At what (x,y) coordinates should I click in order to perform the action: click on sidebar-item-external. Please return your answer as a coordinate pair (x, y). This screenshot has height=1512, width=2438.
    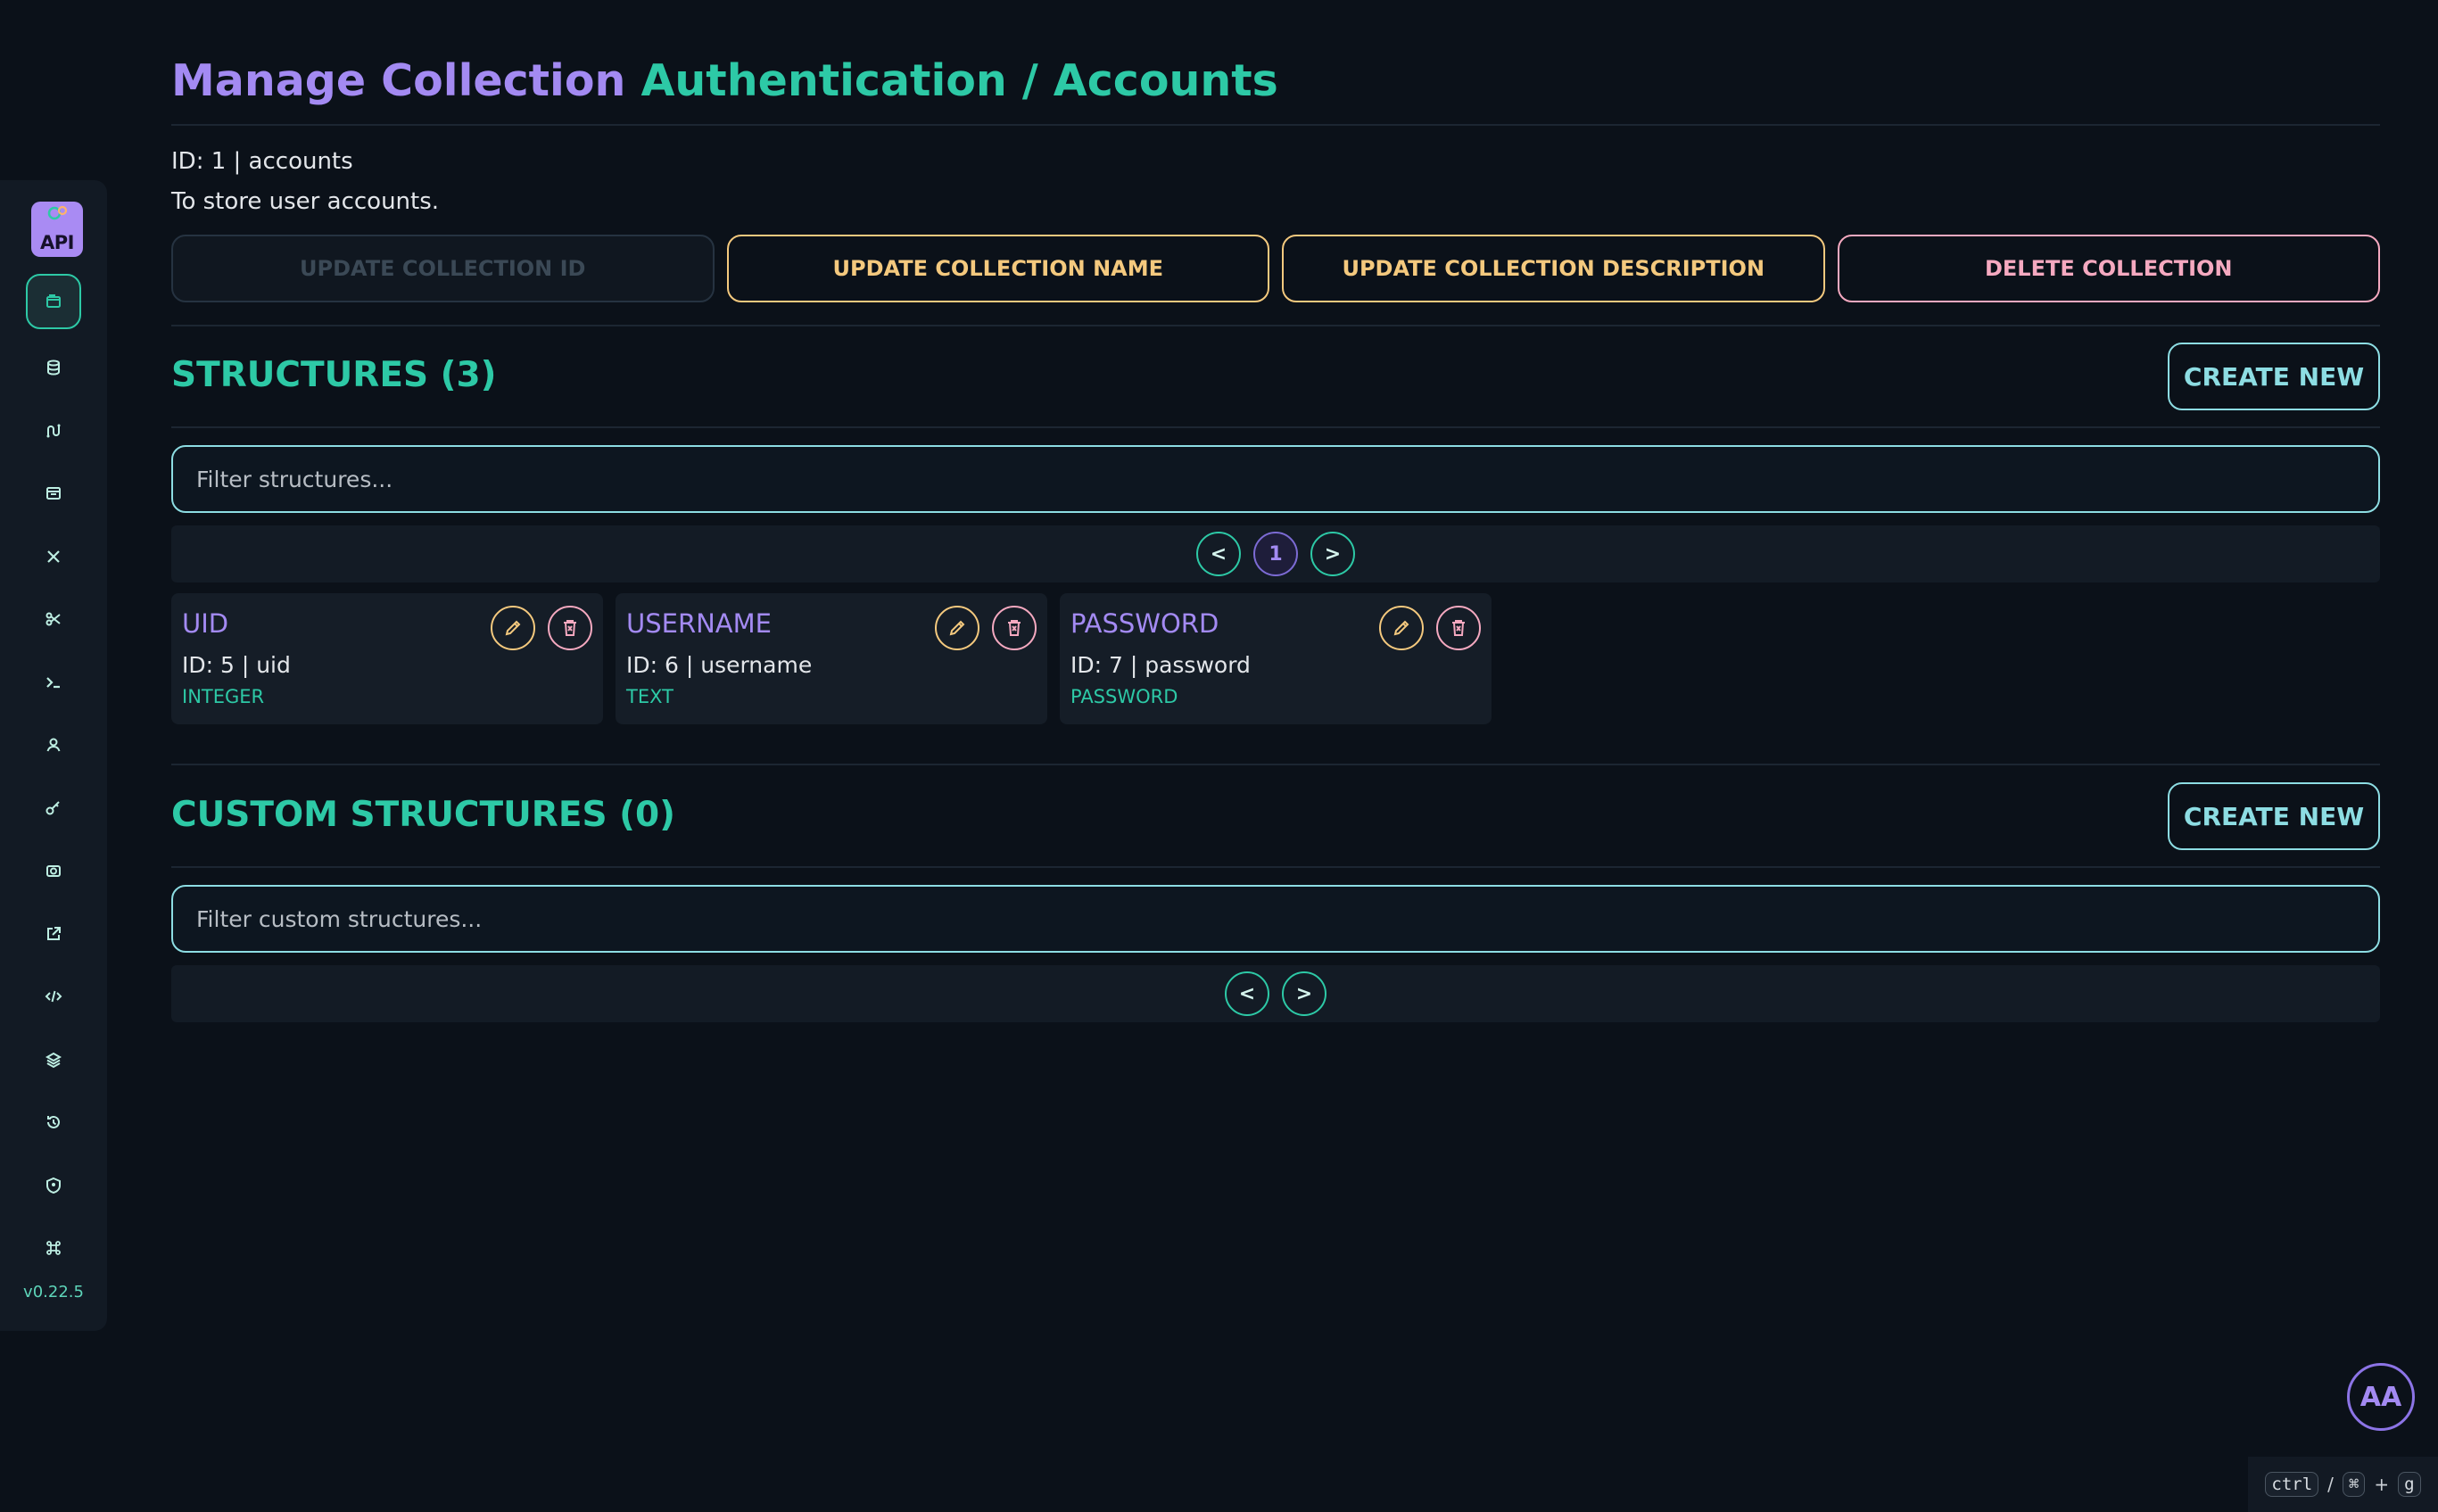
    Looking at the image, I should click on (53, 934).